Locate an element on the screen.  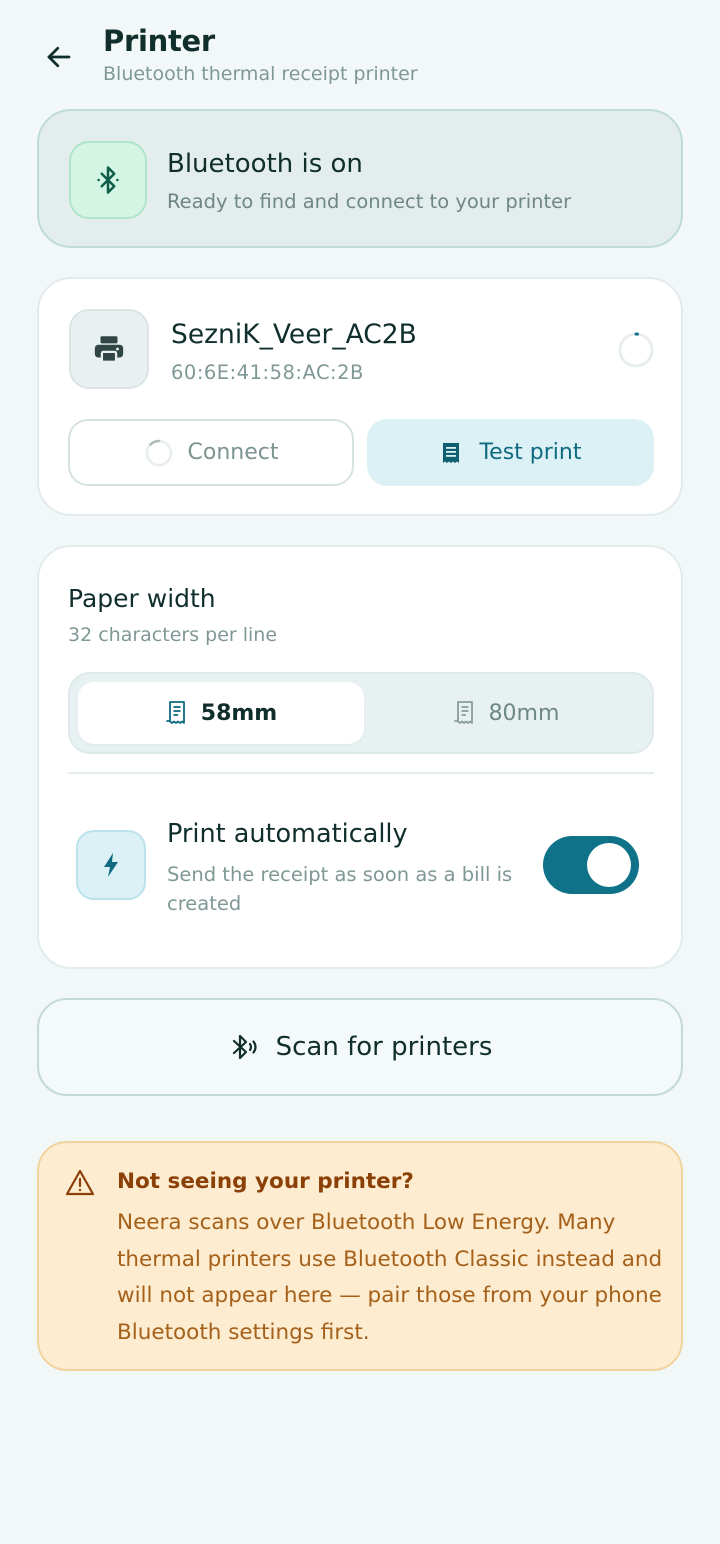
page-subtitle: Bluetooth thermal receipt printer is located at coordinates (260, 74).